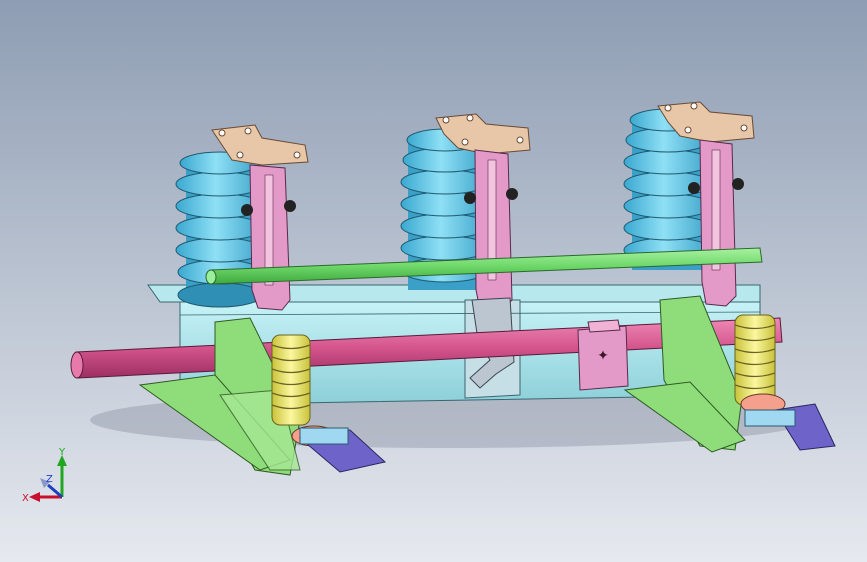 This screenshot has width=867, height=562. I want to click on triad-y-label: Y, so click(62, 452).